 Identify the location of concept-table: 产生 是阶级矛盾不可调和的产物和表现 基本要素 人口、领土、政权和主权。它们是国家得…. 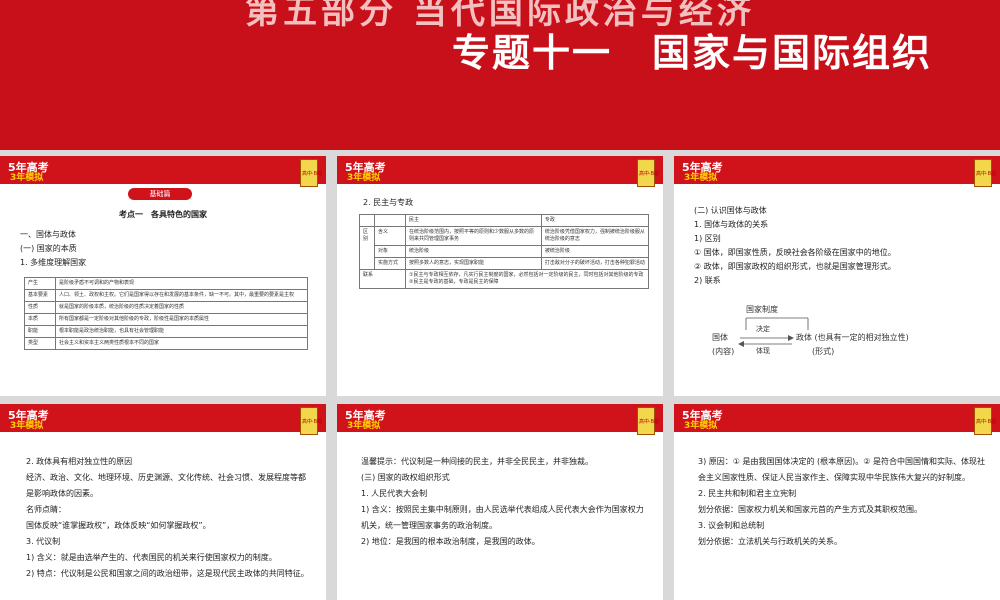
(166, 313).